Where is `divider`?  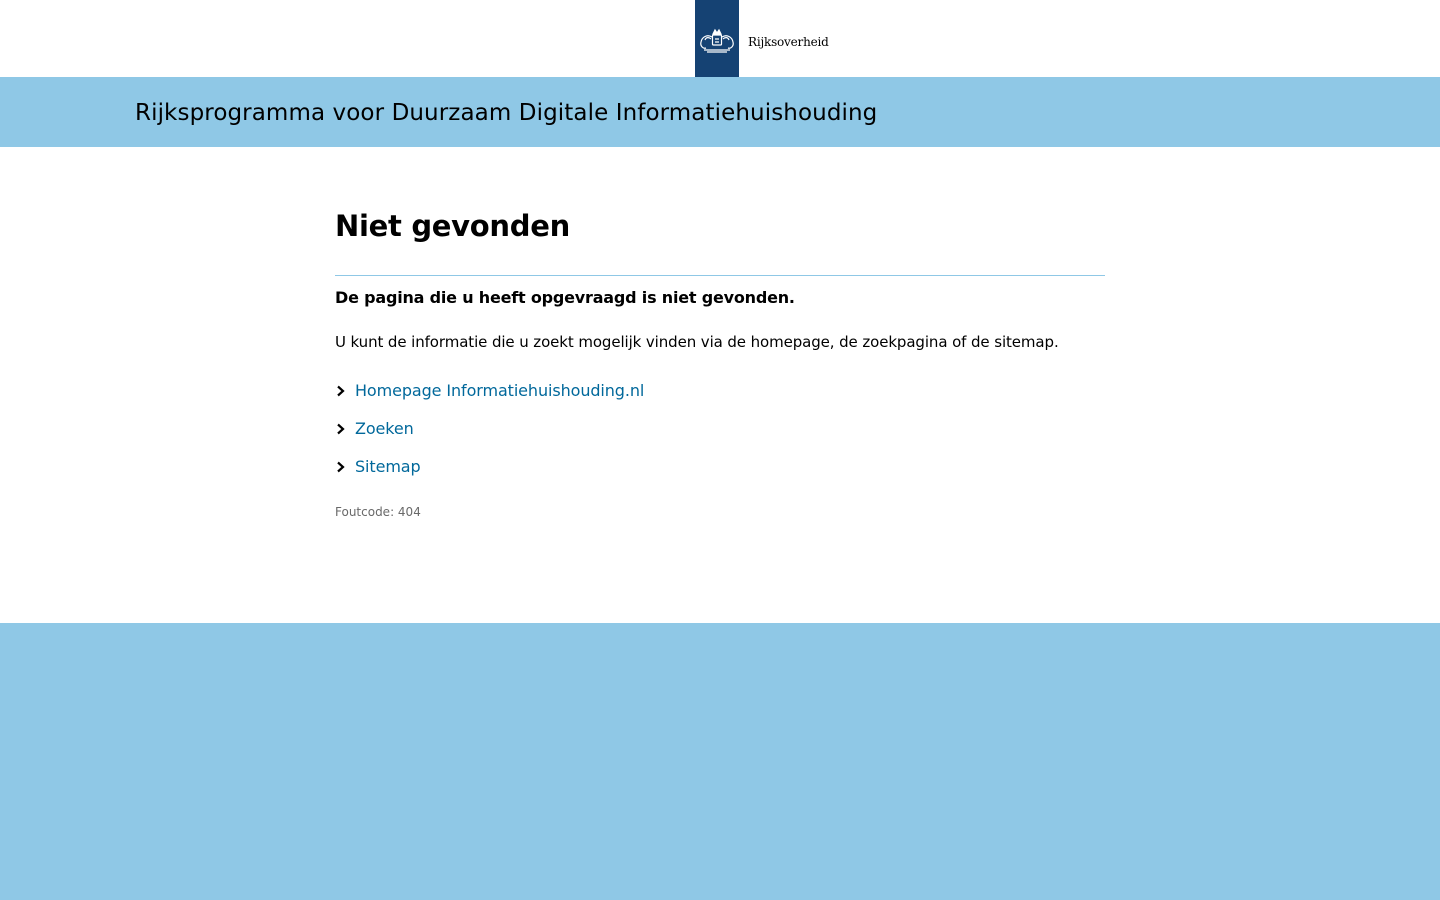 divider is located at coordinates (720, 275).